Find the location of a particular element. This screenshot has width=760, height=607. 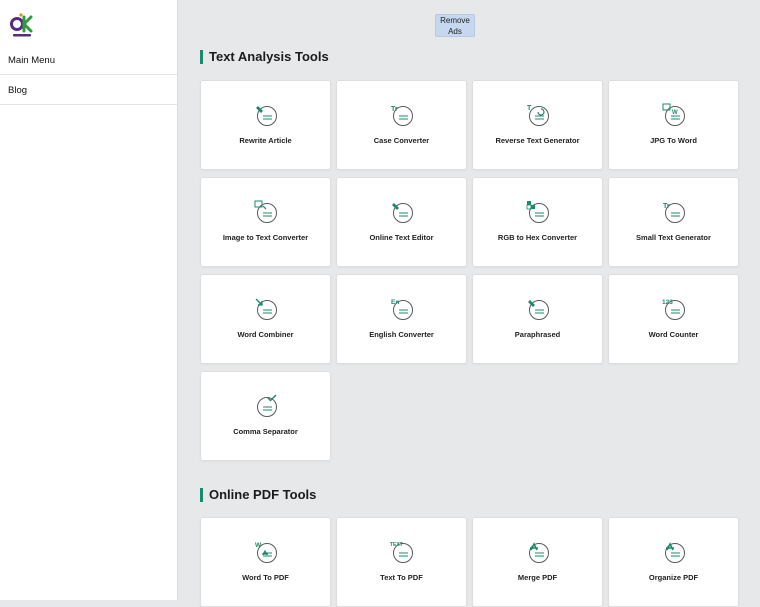

tool-card: Comma Separator is located at coordinates (265, 416).